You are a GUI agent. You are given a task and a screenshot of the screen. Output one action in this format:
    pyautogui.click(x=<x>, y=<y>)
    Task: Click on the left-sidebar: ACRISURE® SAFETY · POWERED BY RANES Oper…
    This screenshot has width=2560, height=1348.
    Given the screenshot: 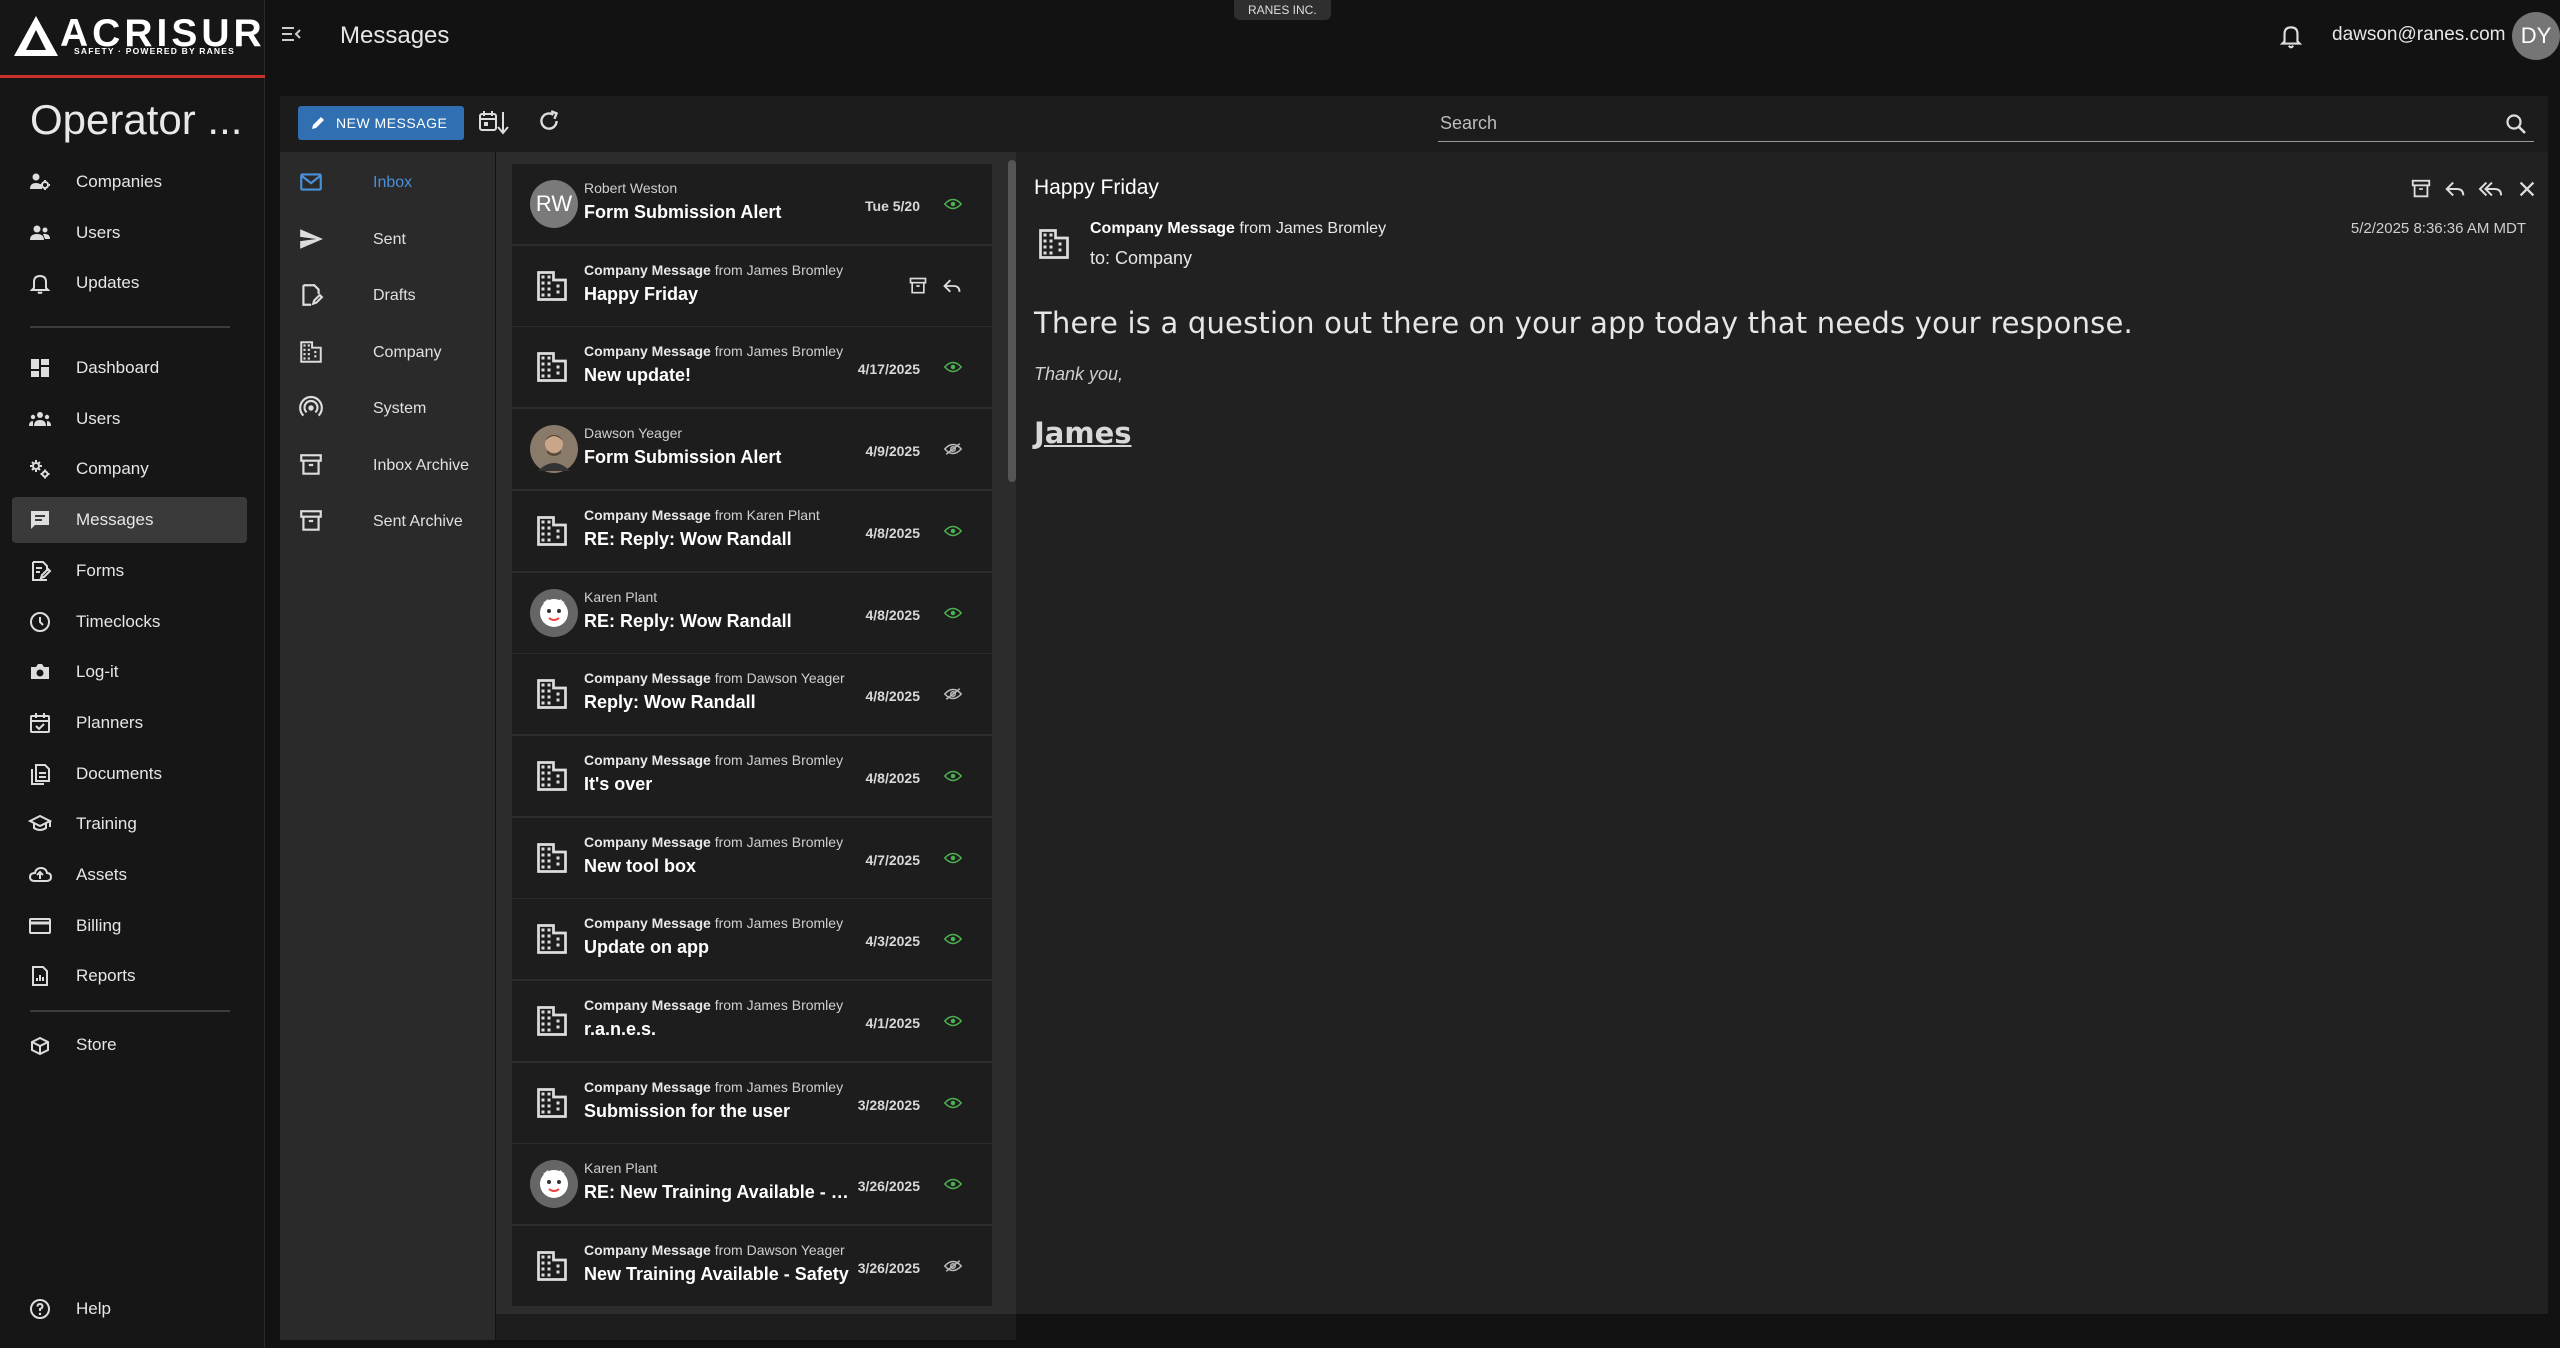 What is the action you would take?
    pyautogui.click(x=153, y=674)
    